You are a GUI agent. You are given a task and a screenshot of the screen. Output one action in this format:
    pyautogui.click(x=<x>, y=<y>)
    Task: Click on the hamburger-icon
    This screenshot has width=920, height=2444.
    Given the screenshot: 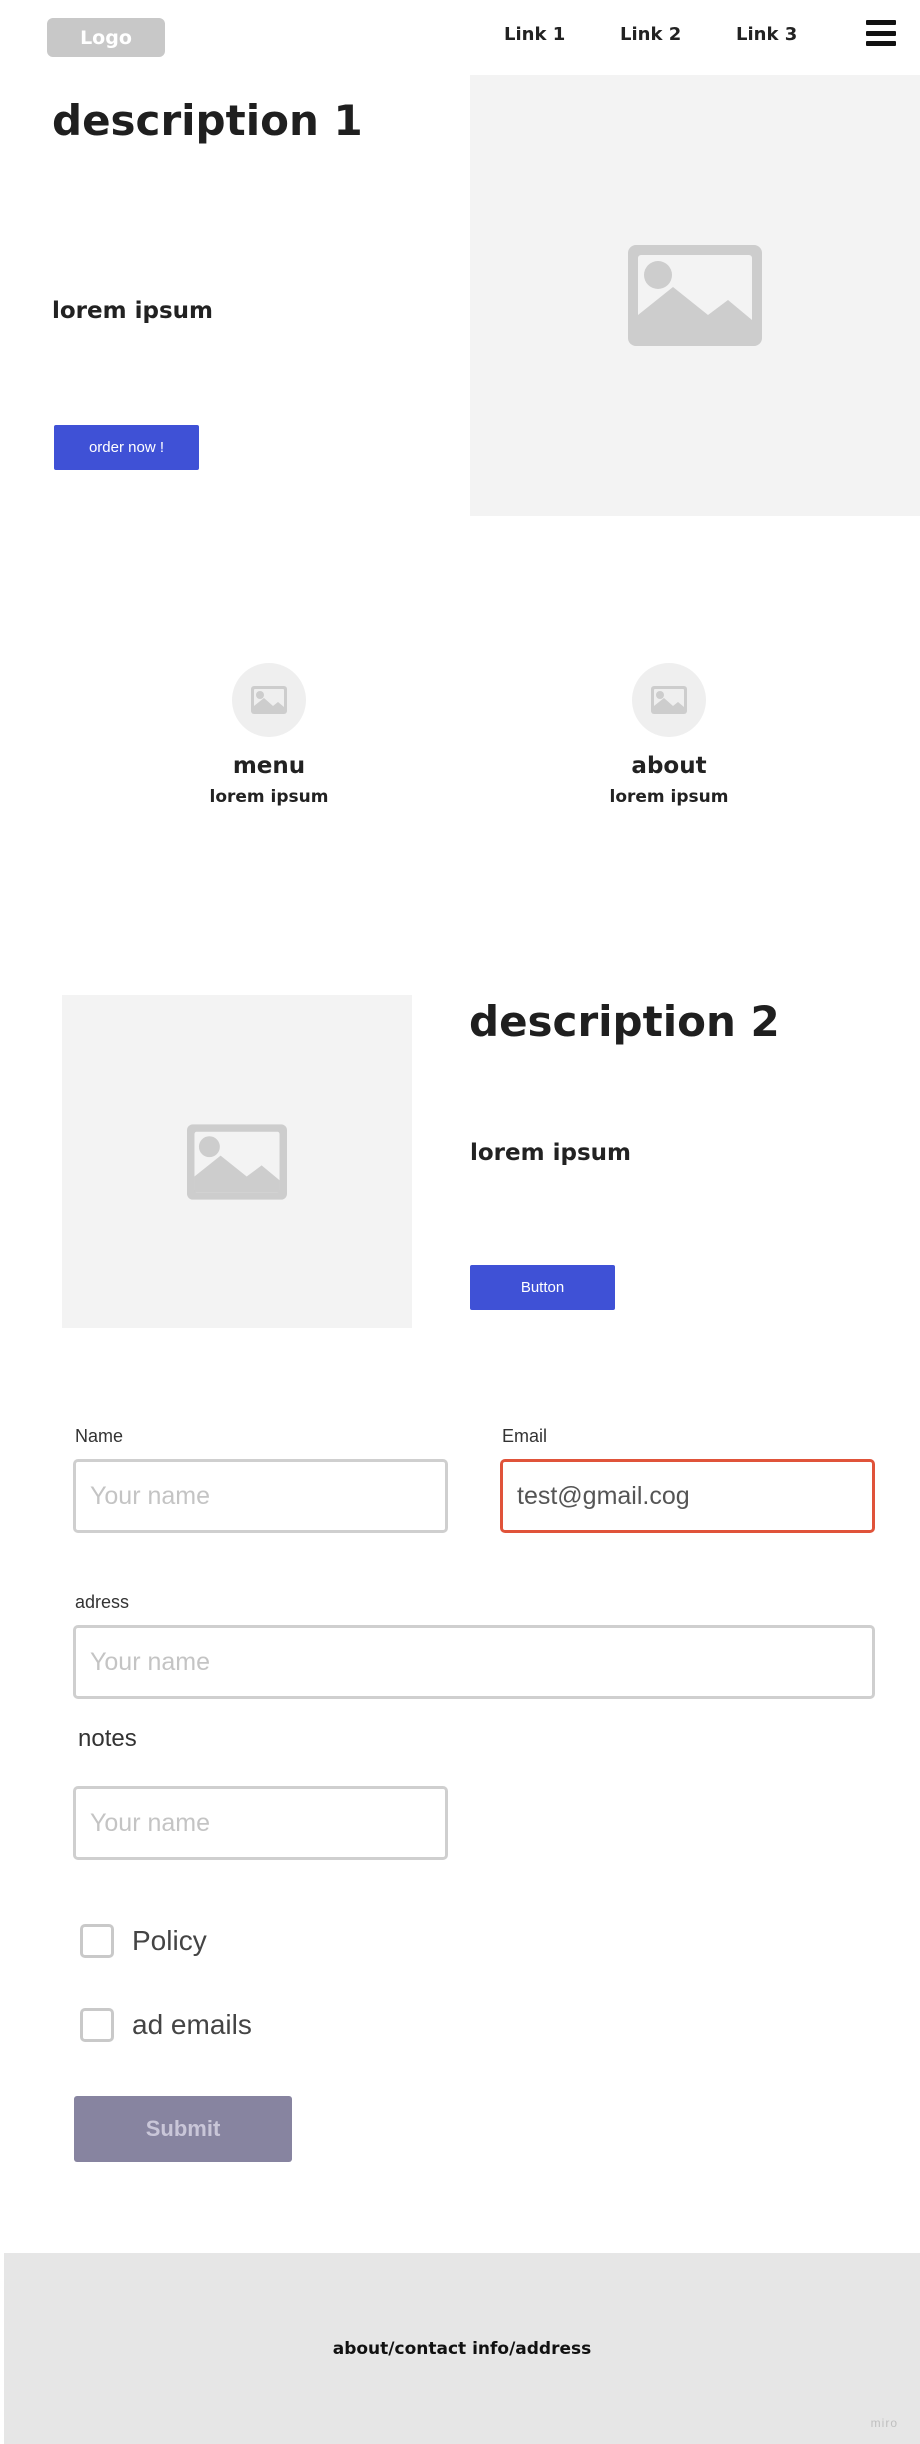 What is the action you would take?
    pyautogui.click(x=881, y=33)
    